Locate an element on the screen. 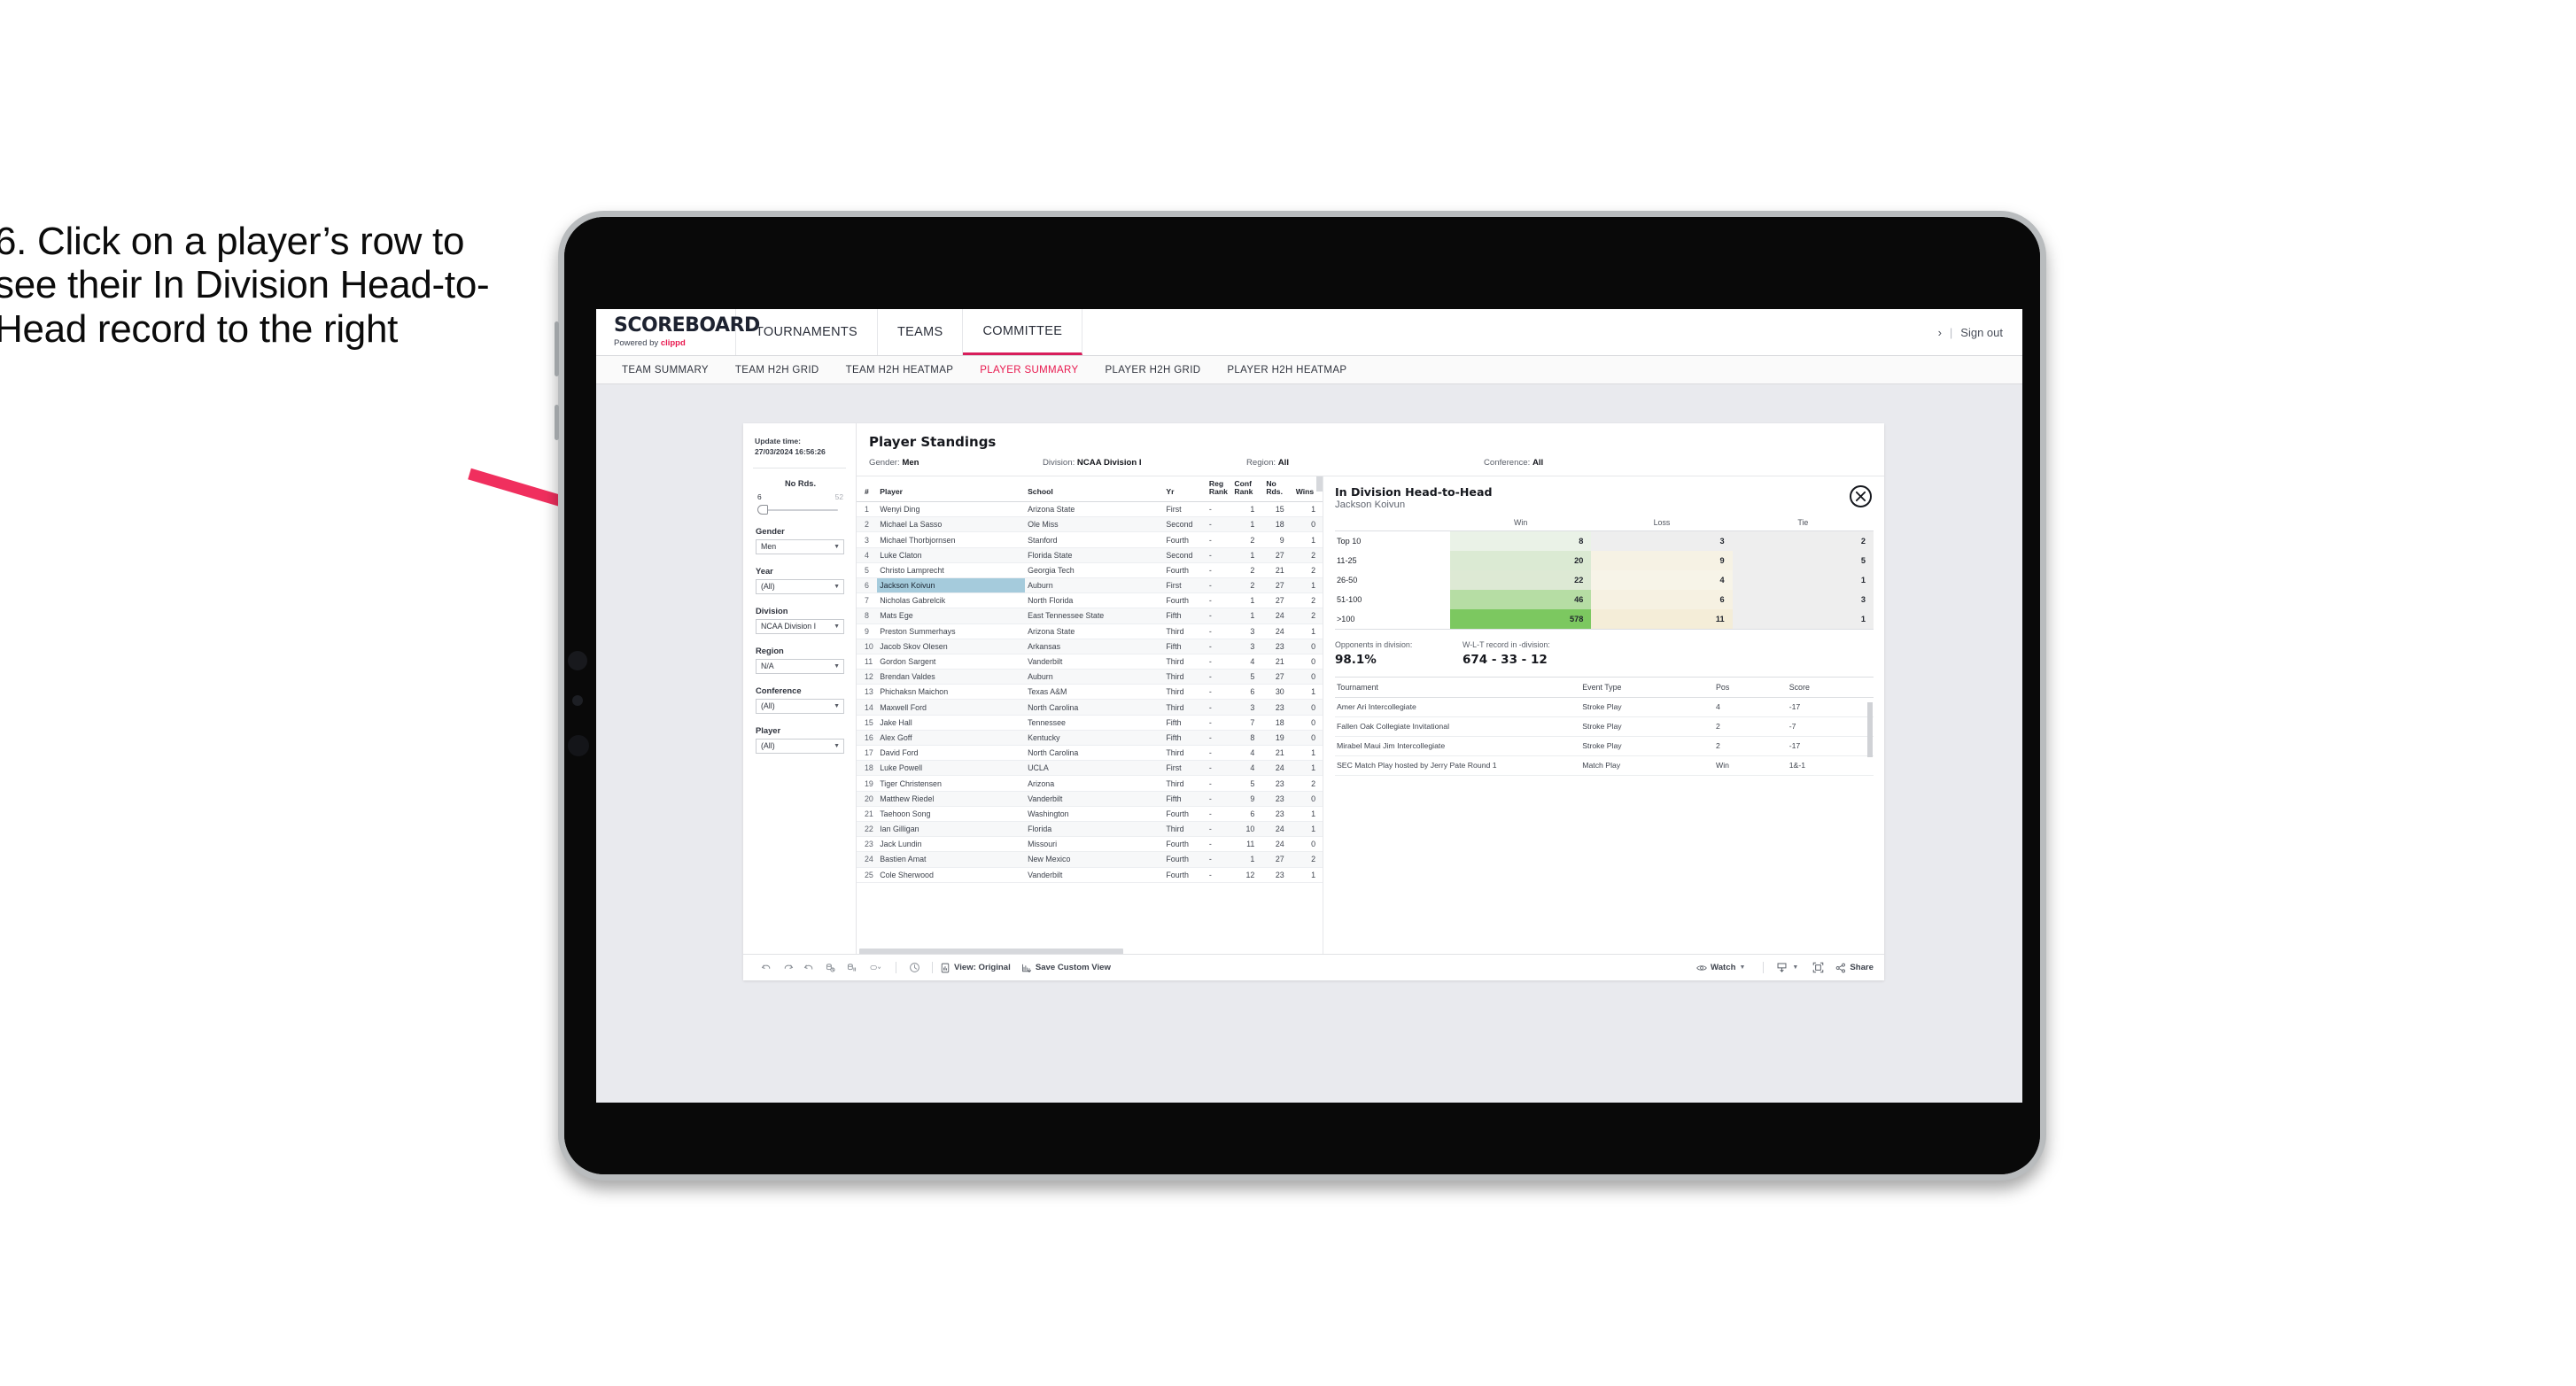 This screenshot has width=2576, height=1386. pause-icon is located at coordinates (914, 968).